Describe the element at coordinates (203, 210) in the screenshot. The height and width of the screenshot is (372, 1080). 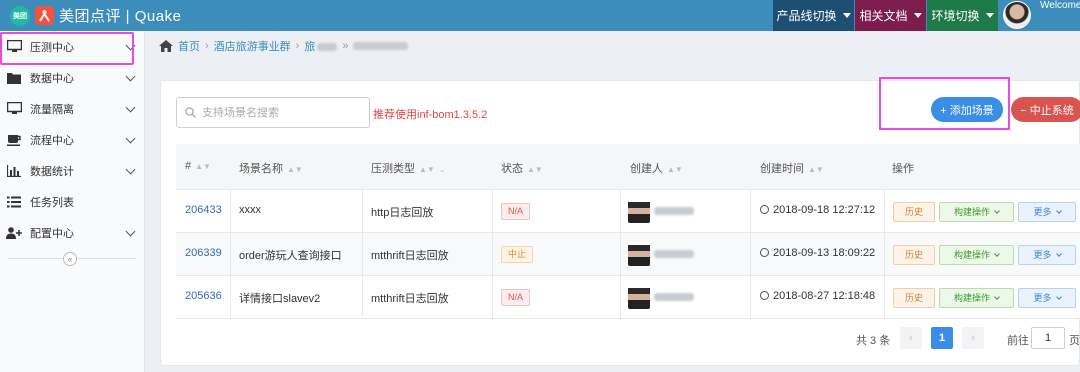
I see `scene-id-link: 206433` at that location.